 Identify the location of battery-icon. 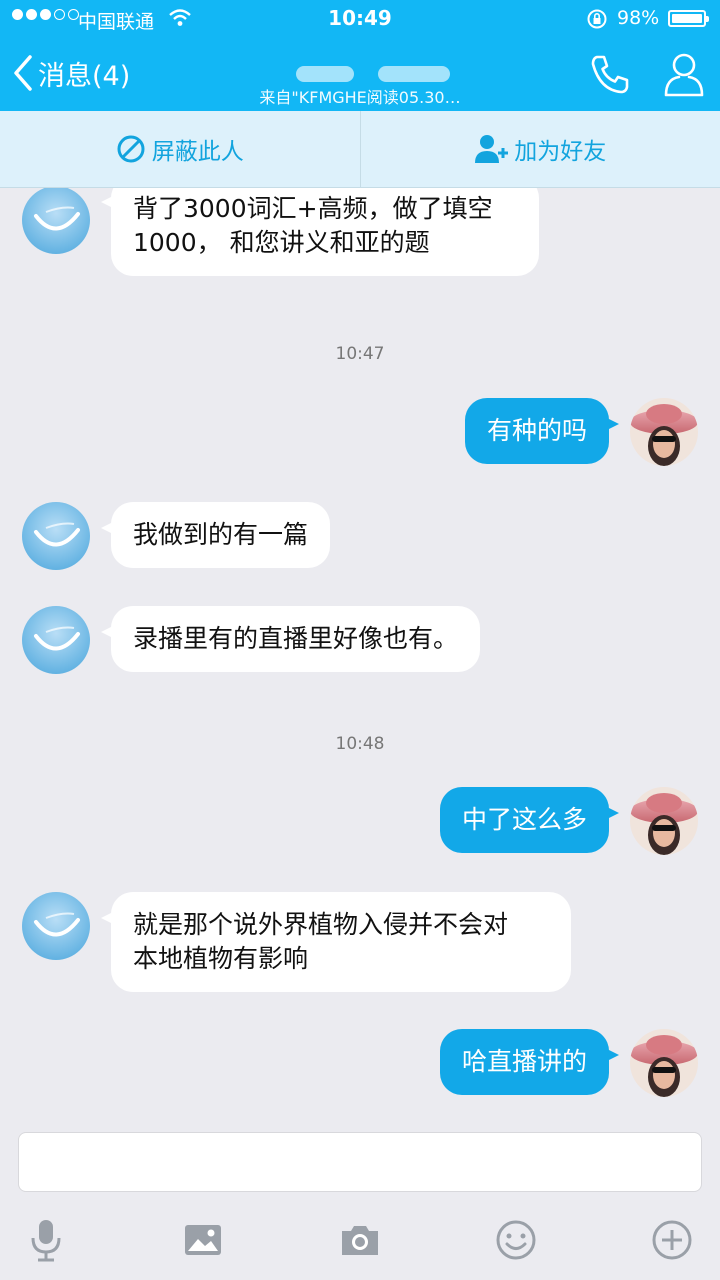
(688, 18).